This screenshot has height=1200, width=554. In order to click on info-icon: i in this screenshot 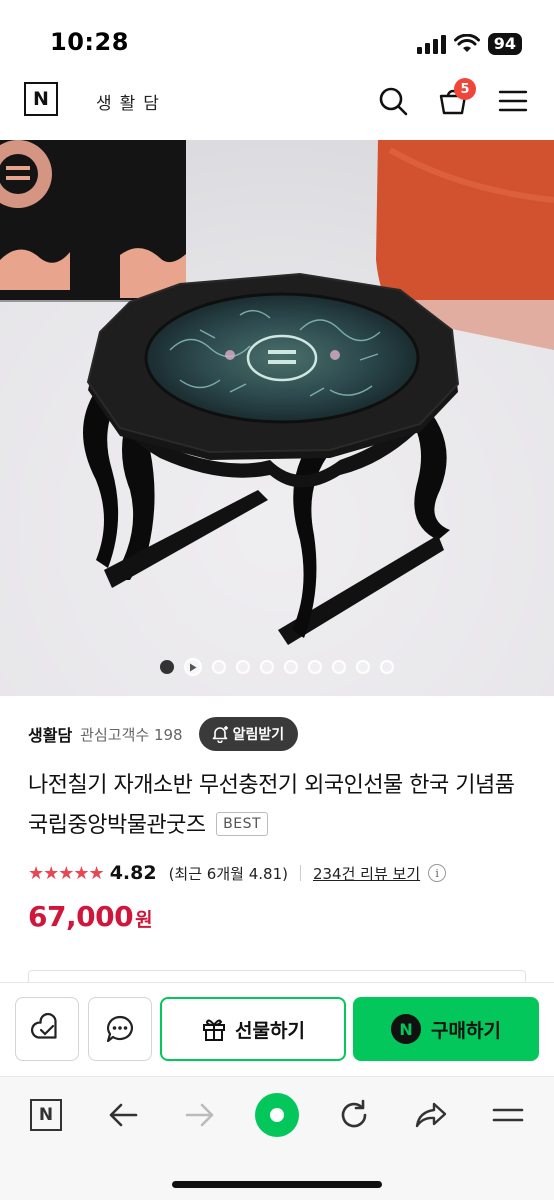, I will do `click(437, 873)`.